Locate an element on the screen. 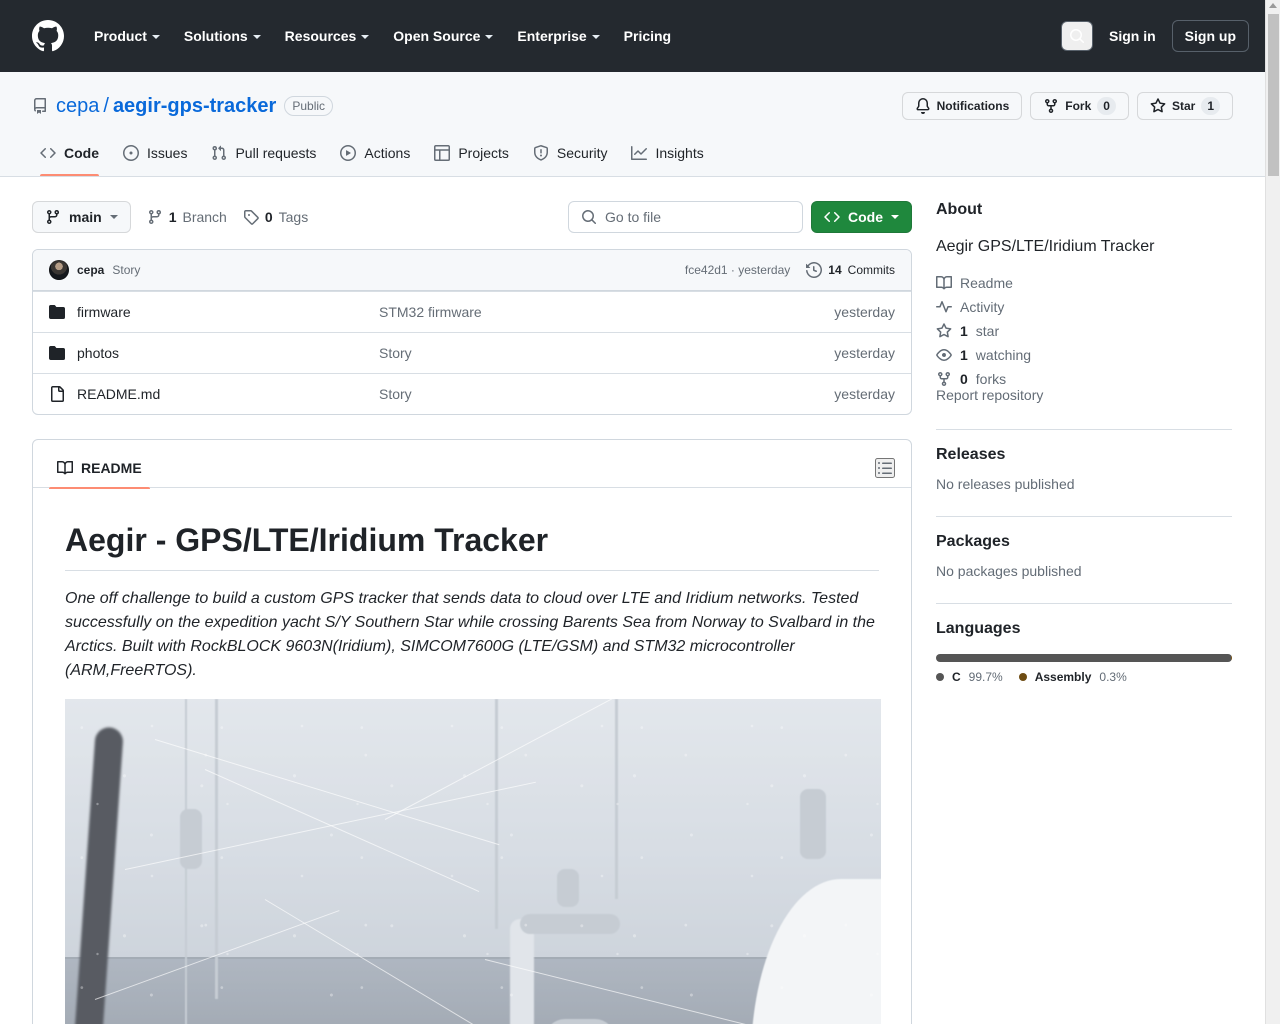 The height and width of the screenshot is (1024, 1280). about-heading: About is located at coordinates (959, 209).